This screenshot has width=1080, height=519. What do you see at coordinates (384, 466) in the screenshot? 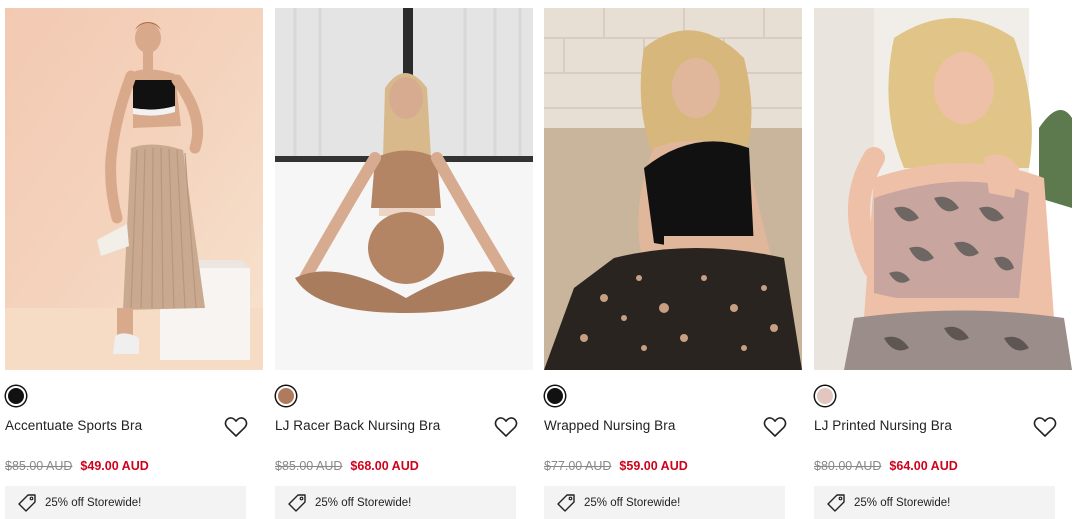
I see `sale-price: $68.00 AUD` at bounding box center [384, 466].